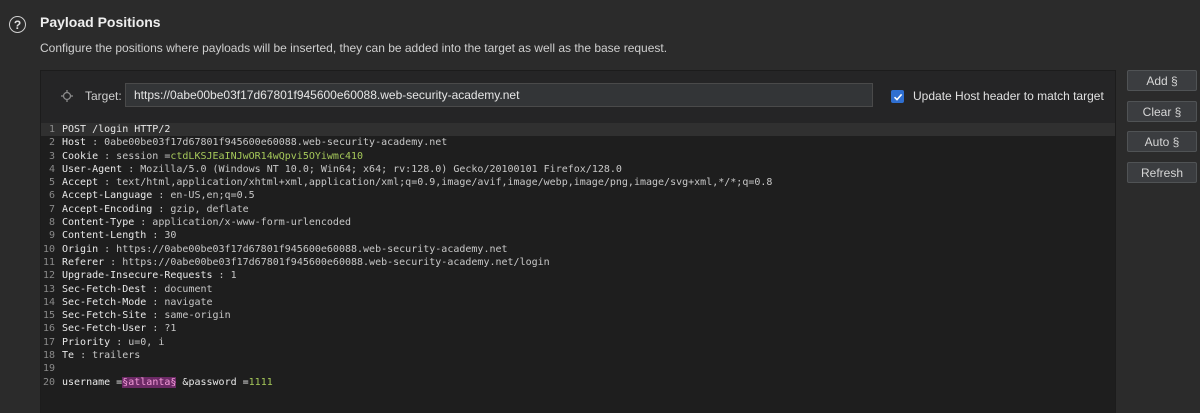 Image resolution: width=1200 pixels, height=413 pixels. I want to click on update-host-label: Update Host header to match target, so click(1008, 96).